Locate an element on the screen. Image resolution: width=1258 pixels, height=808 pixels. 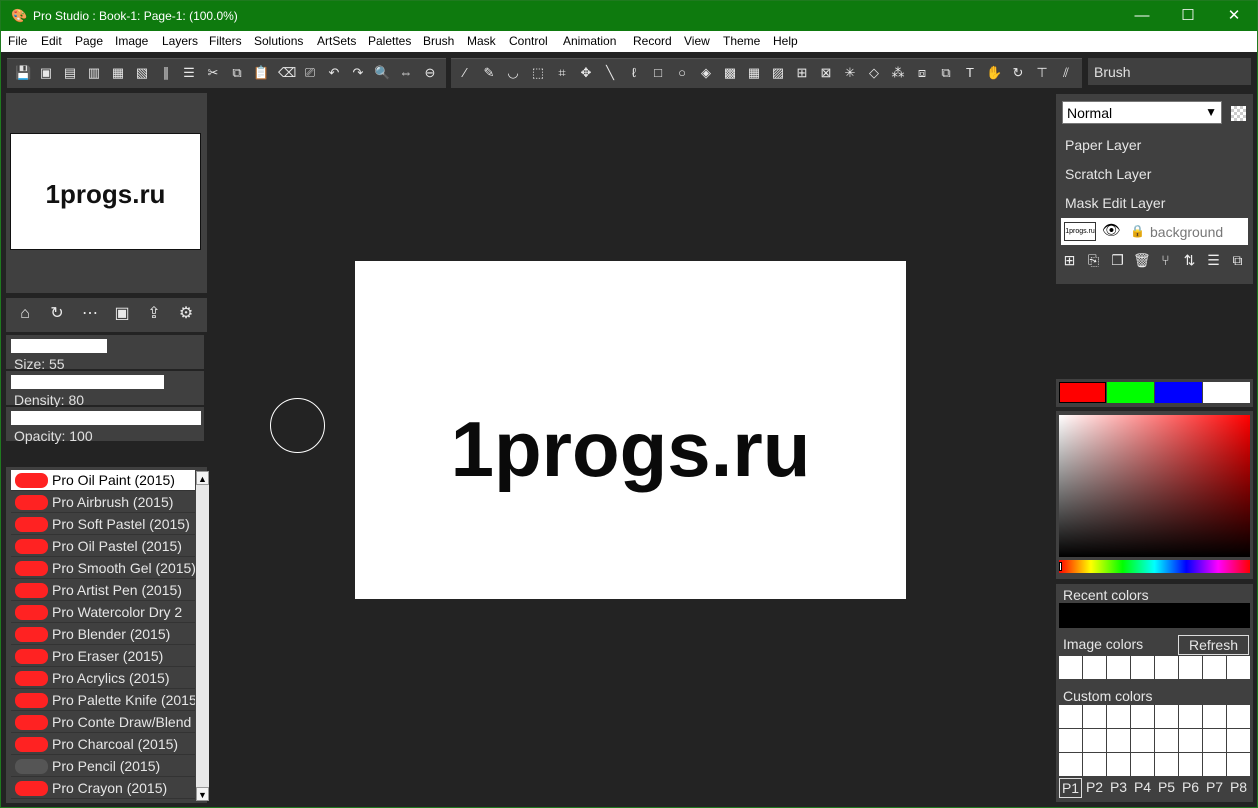
brush-item-charcoal: Pro Charcoal (2015) is located at coordinates (103, 744).